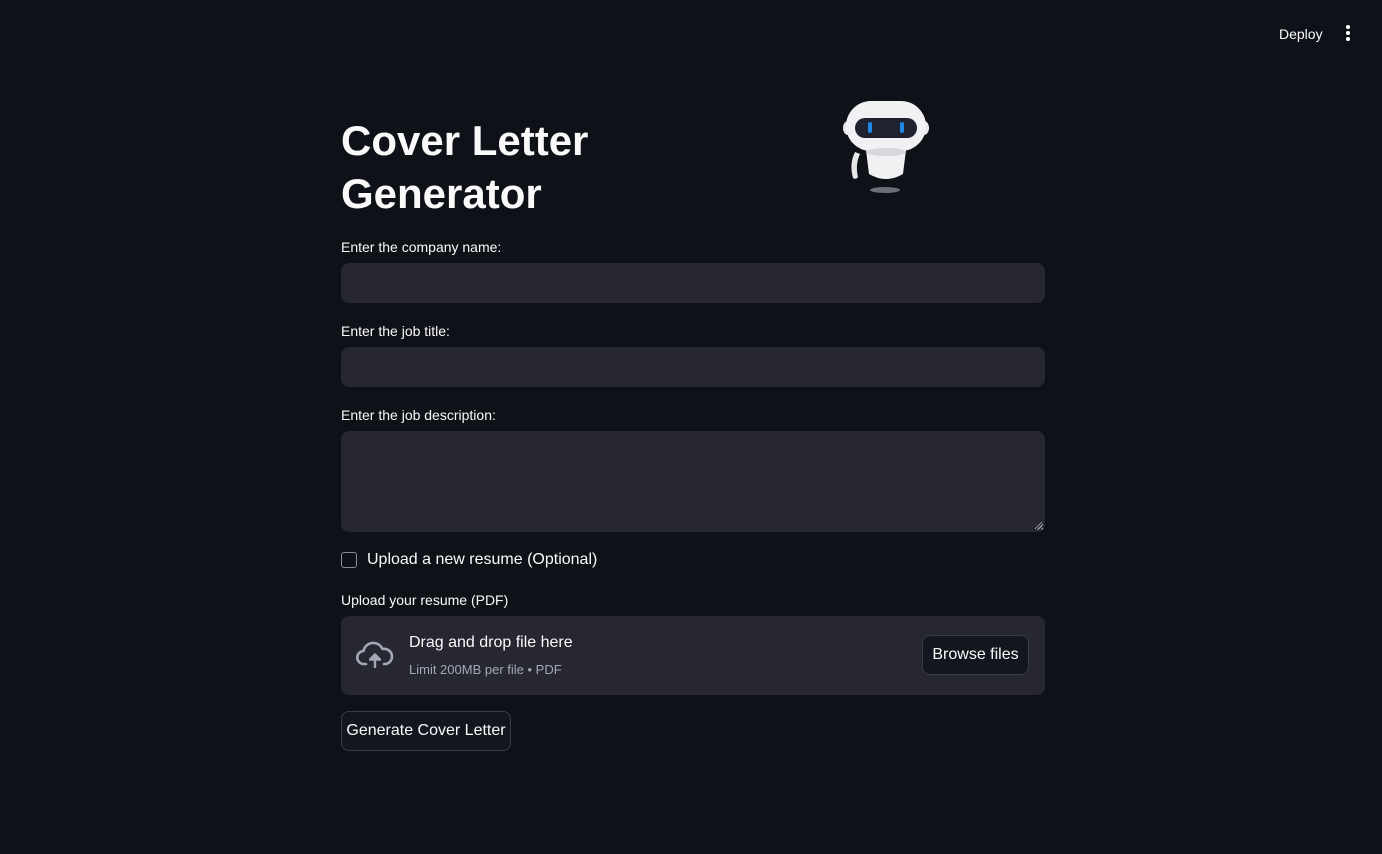 This screenshot has width=1382, height=854. Describe the element at coordinates (693, 367) in the screenshot. I see `job-title-input` at that location.